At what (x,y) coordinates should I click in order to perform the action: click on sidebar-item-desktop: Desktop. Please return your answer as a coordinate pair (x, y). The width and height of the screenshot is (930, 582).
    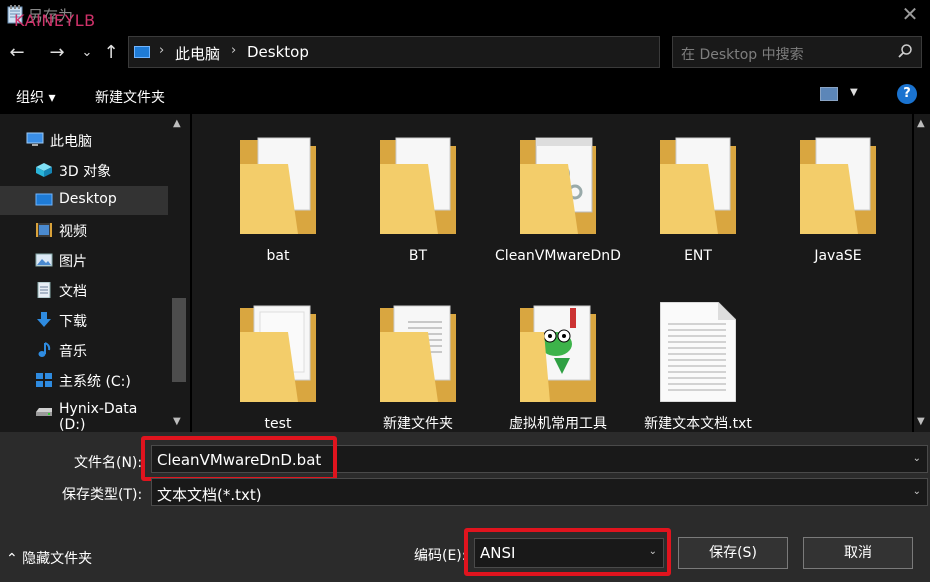
    Looking at the image, I should click on (84, 200).